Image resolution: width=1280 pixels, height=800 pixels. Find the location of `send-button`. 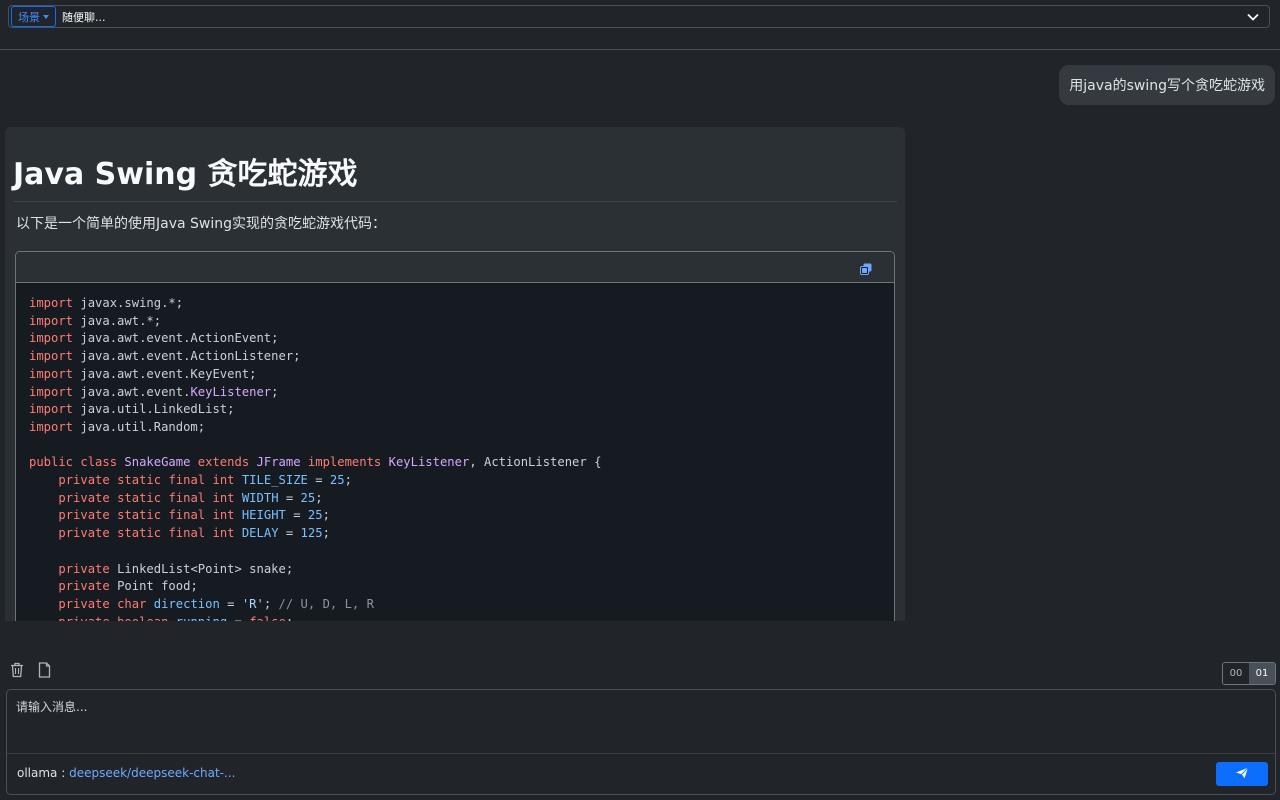

send-button is located at coordinates (1242, 774).